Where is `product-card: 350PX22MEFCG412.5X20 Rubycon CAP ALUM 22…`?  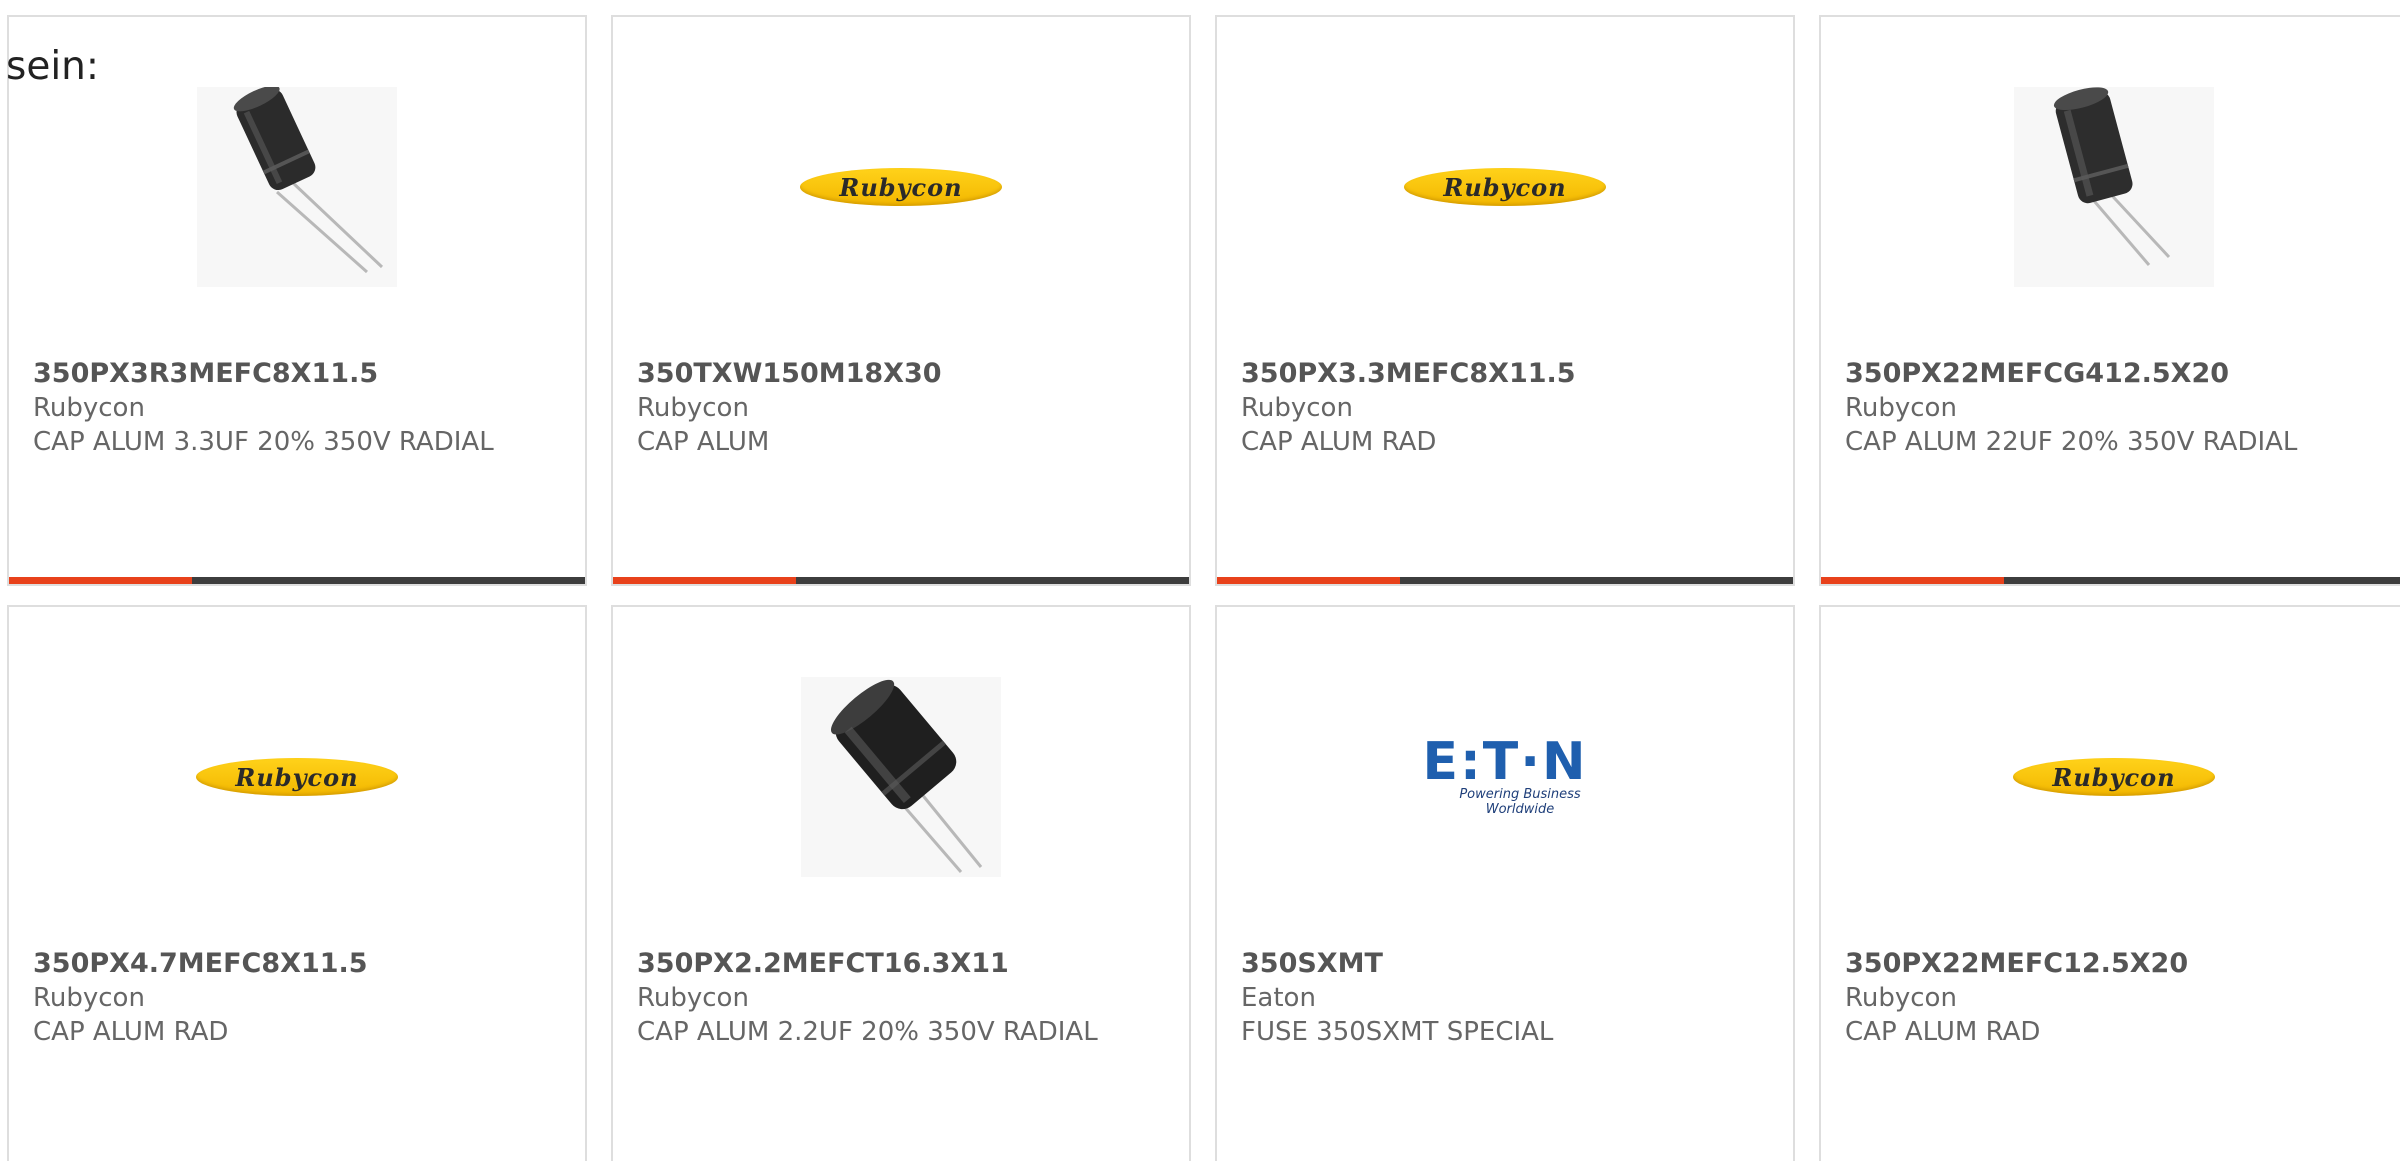 product-card: 350PX22MEFCG412.5X20 Rubycon CAP ALUM 22… is located at coordinates (2109, 300).